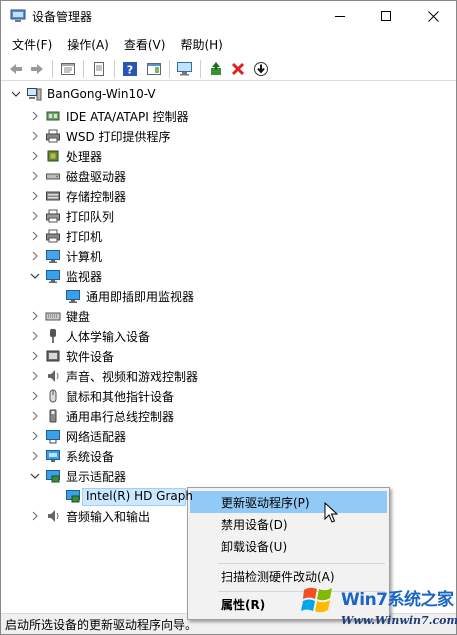 The width and height of the screenshot is (457, 635). Describe the element at coordinates (35, 236) in the screenshot. I see `expand-toggle-printers` at that location.